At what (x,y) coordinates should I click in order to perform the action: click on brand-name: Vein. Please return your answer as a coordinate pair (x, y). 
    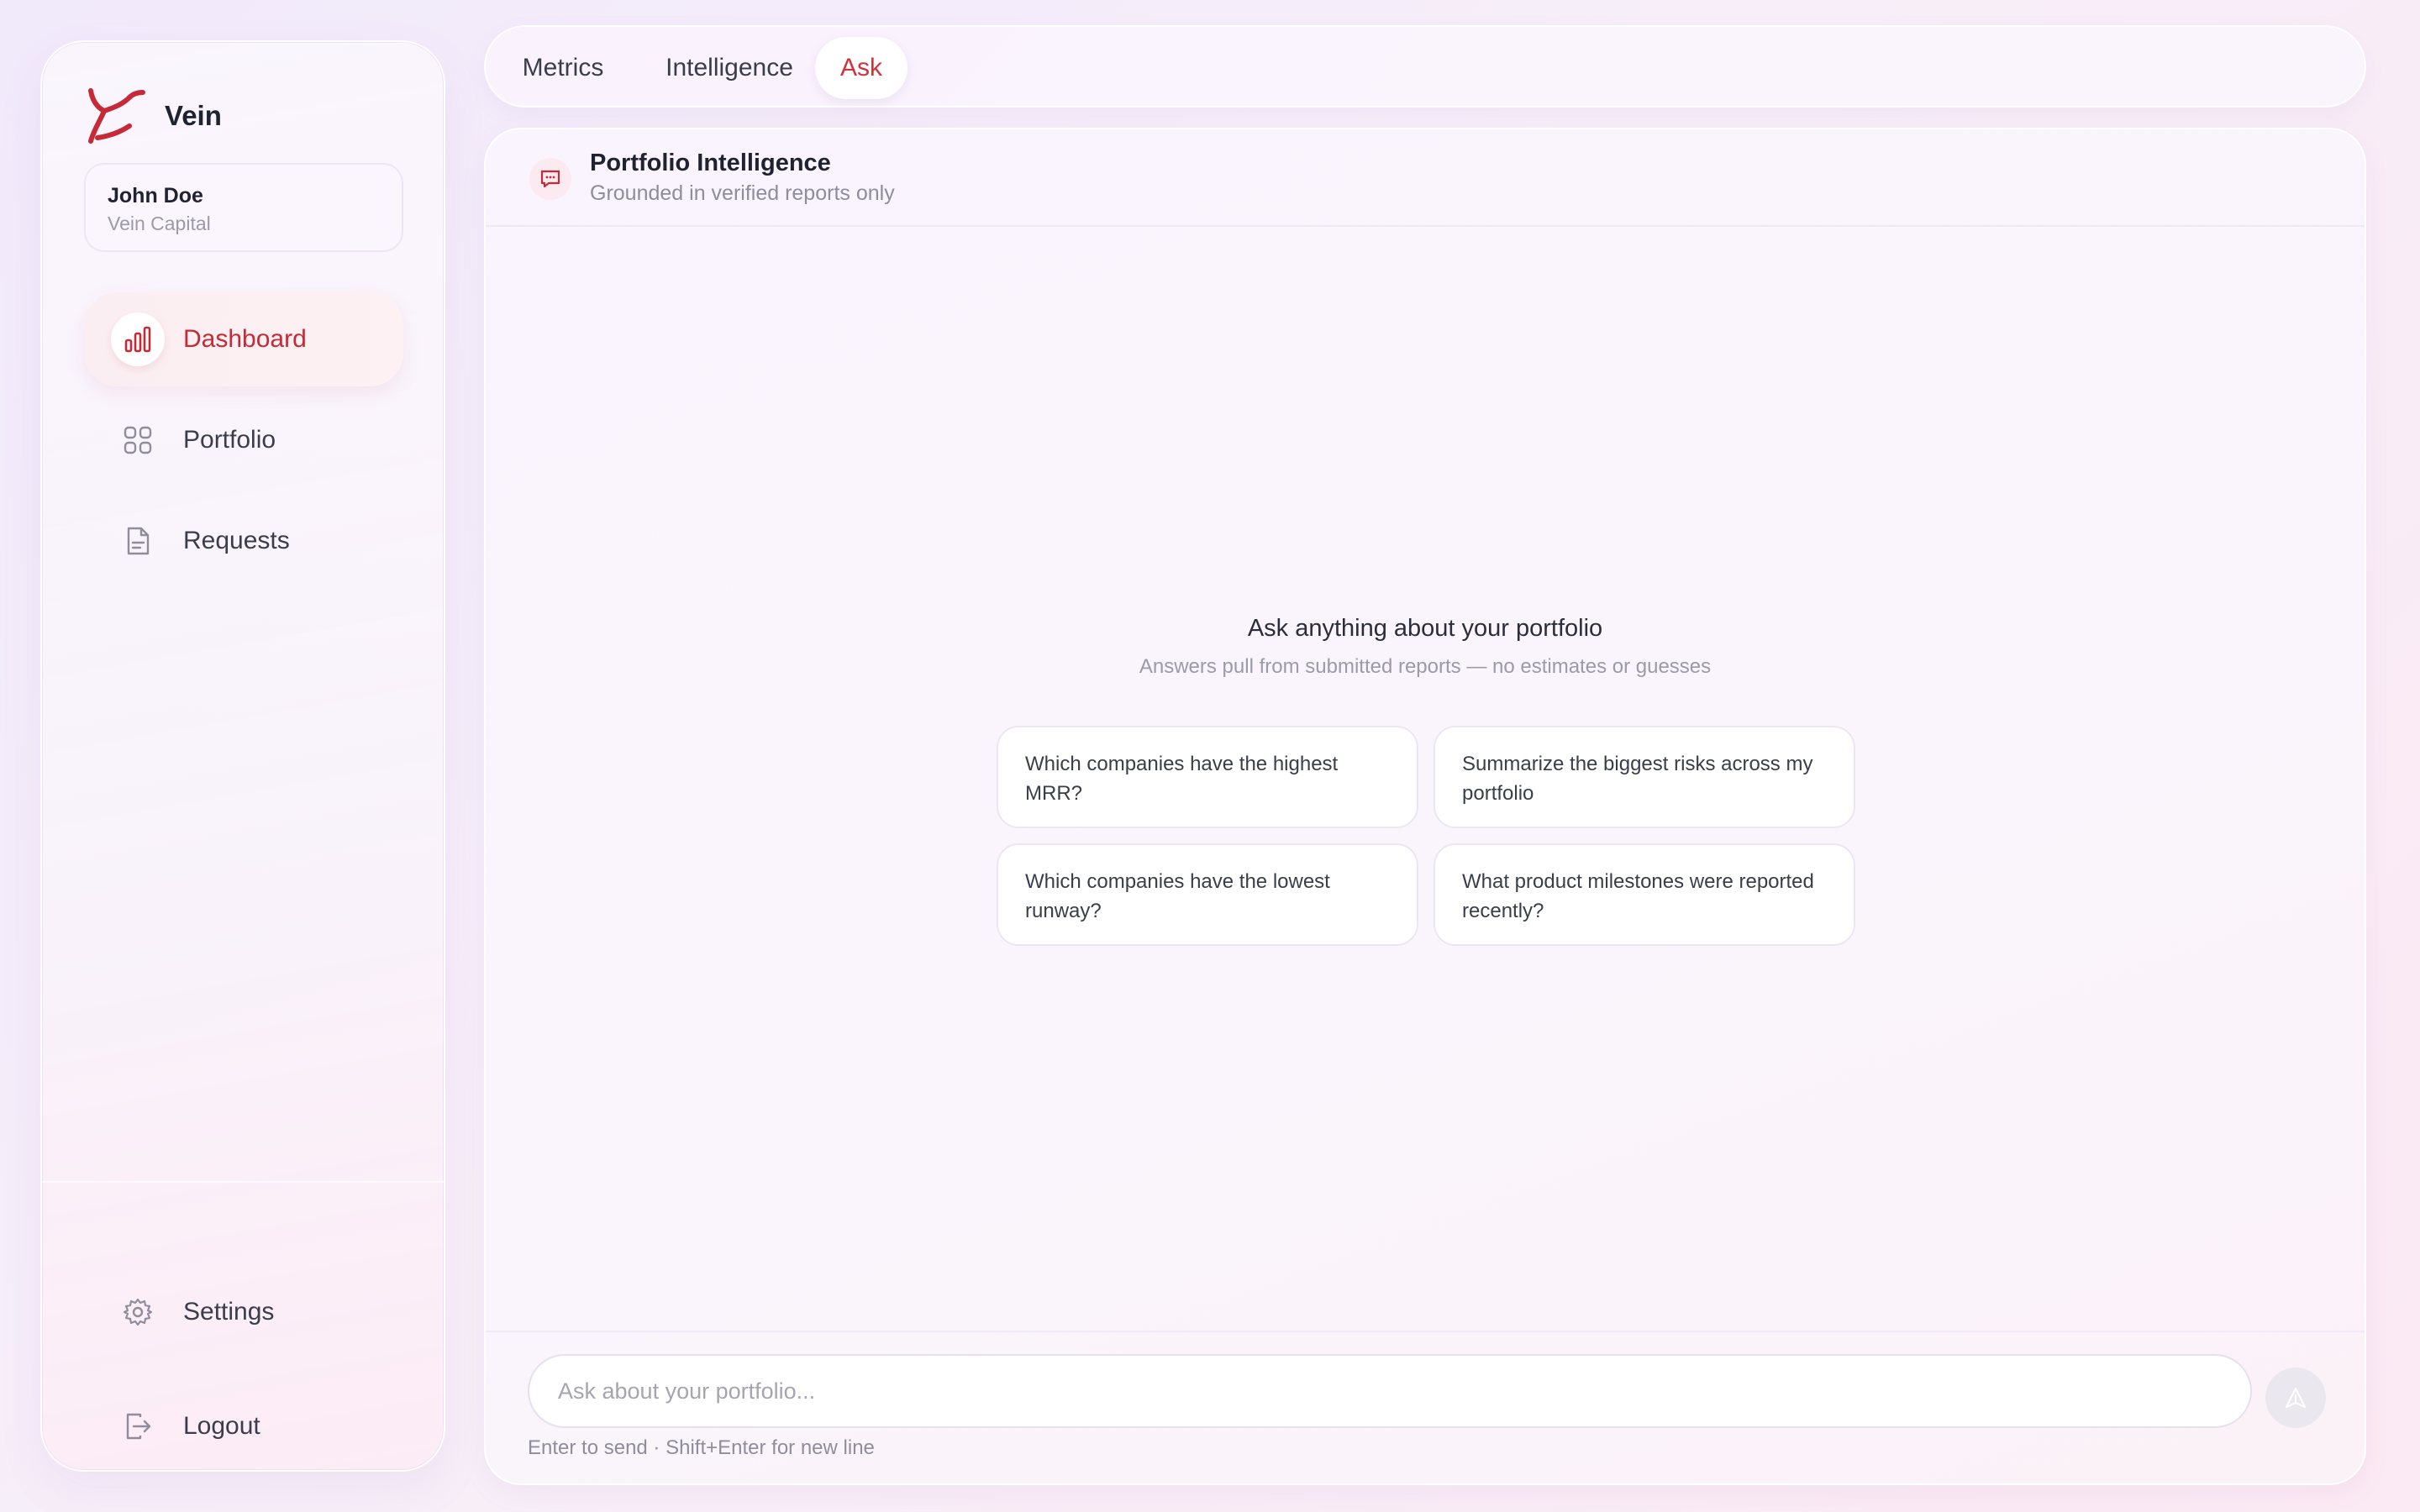
    Looking at the image, I should click on (193, 115).